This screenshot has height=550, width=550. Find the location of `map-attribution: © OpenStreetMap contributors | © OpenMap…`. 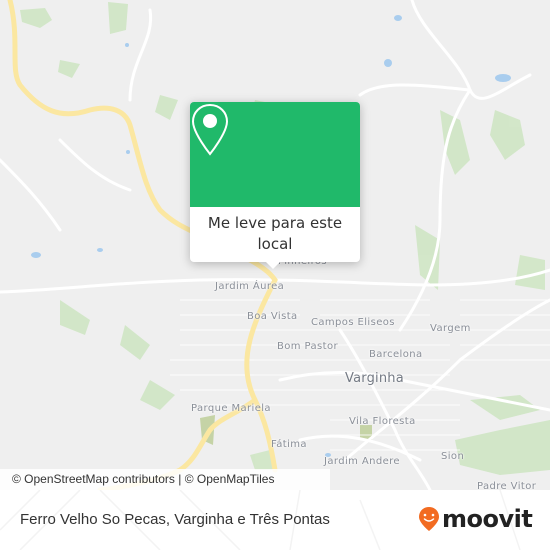

map-attribution: © OpenStreetMap contributors | © OpenMap… is located at coordinates (165, 479).